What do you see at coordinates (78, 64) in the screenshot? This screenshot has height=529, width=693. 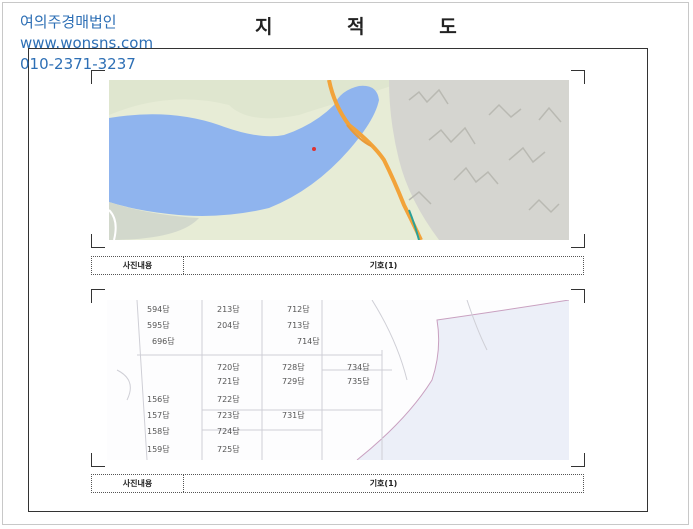 I see `watermark-phone: 010-2371-3237` at bounding box center [78, 64].